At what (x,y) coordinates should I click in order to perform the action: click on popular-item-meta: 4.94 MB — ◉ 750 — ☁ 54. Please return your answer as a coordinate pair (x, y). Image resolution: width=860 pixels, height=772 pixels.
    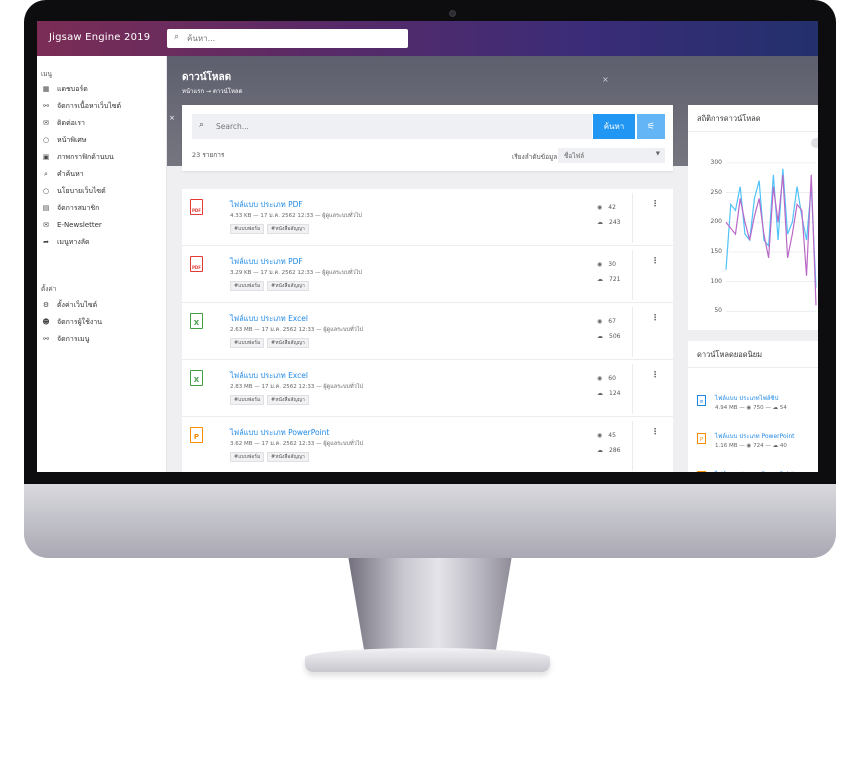
    Looking at the image, I should click on (751, 408).